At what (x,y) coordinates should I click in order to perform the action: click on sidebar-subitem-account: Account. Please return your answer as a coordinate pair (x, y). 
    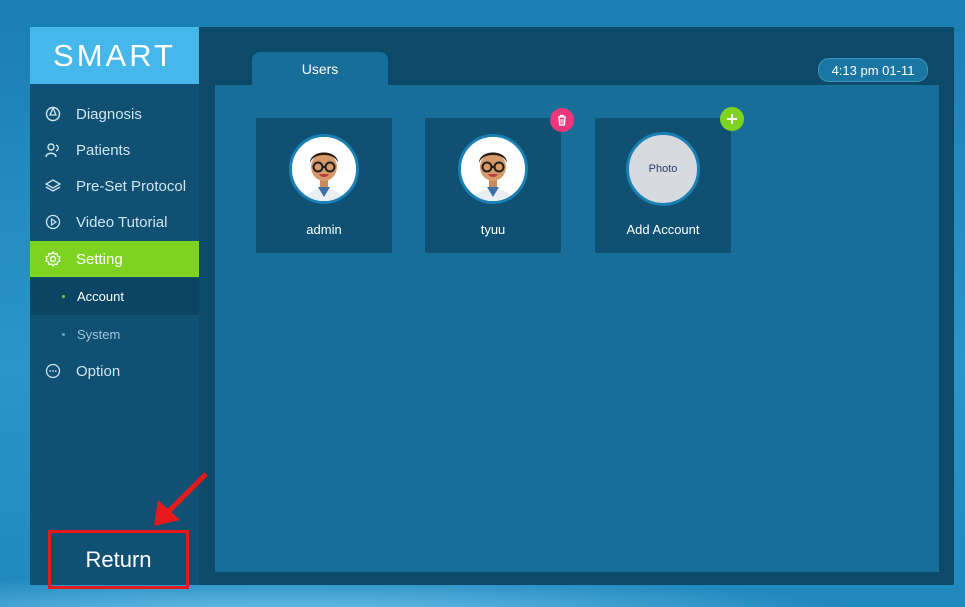
    Looking at the image, I should click on (114, 296).